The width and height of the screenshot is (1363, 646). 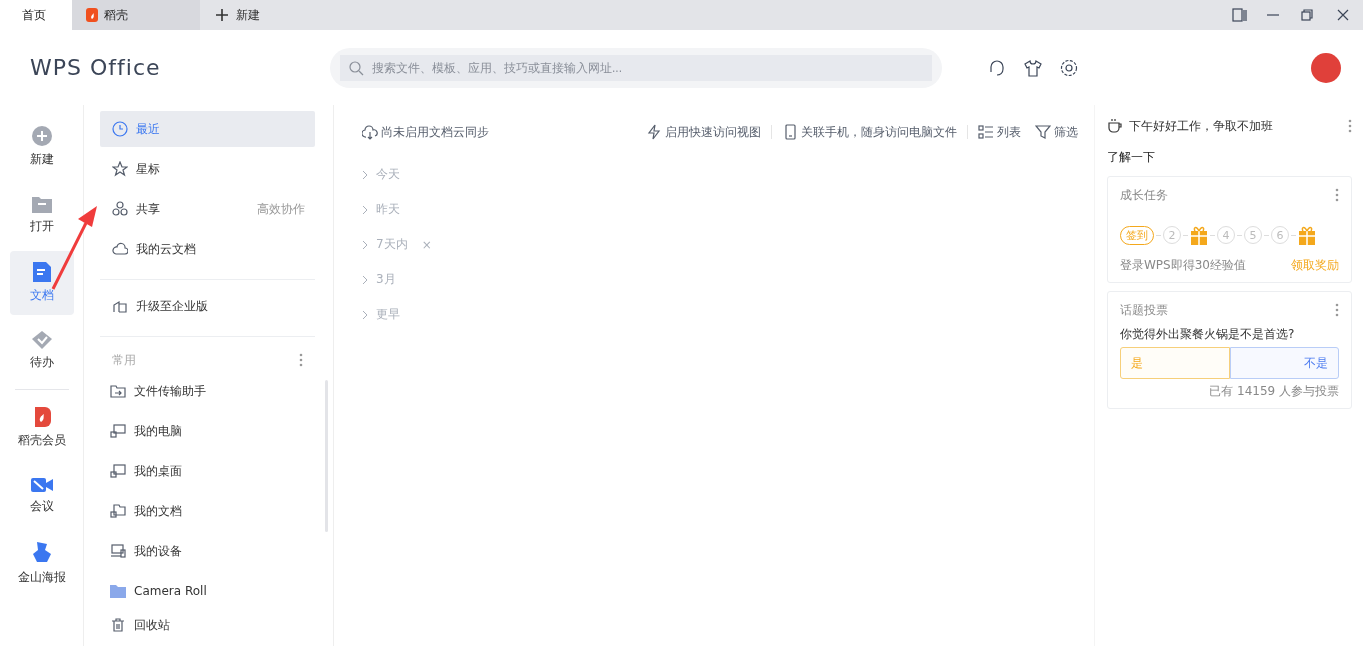 I want to click on devices-icon, so click(x=118, y=551).